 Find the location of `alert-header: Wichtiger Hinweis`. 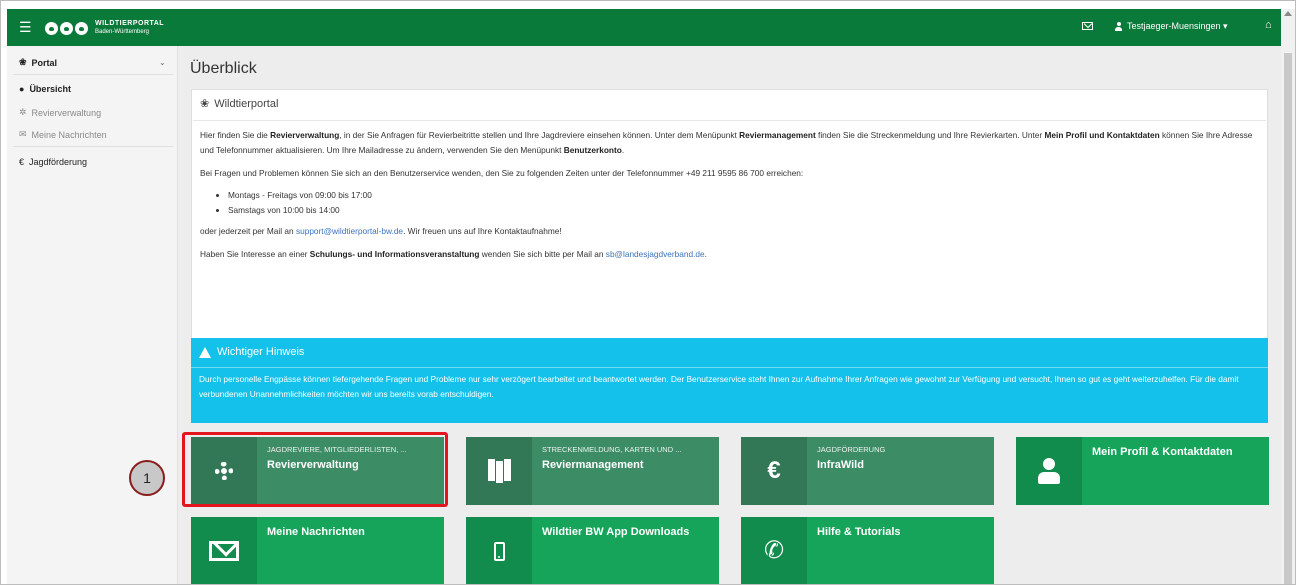

alert-header: Wichtiger Hinweis is located at coordinates (251, 352).